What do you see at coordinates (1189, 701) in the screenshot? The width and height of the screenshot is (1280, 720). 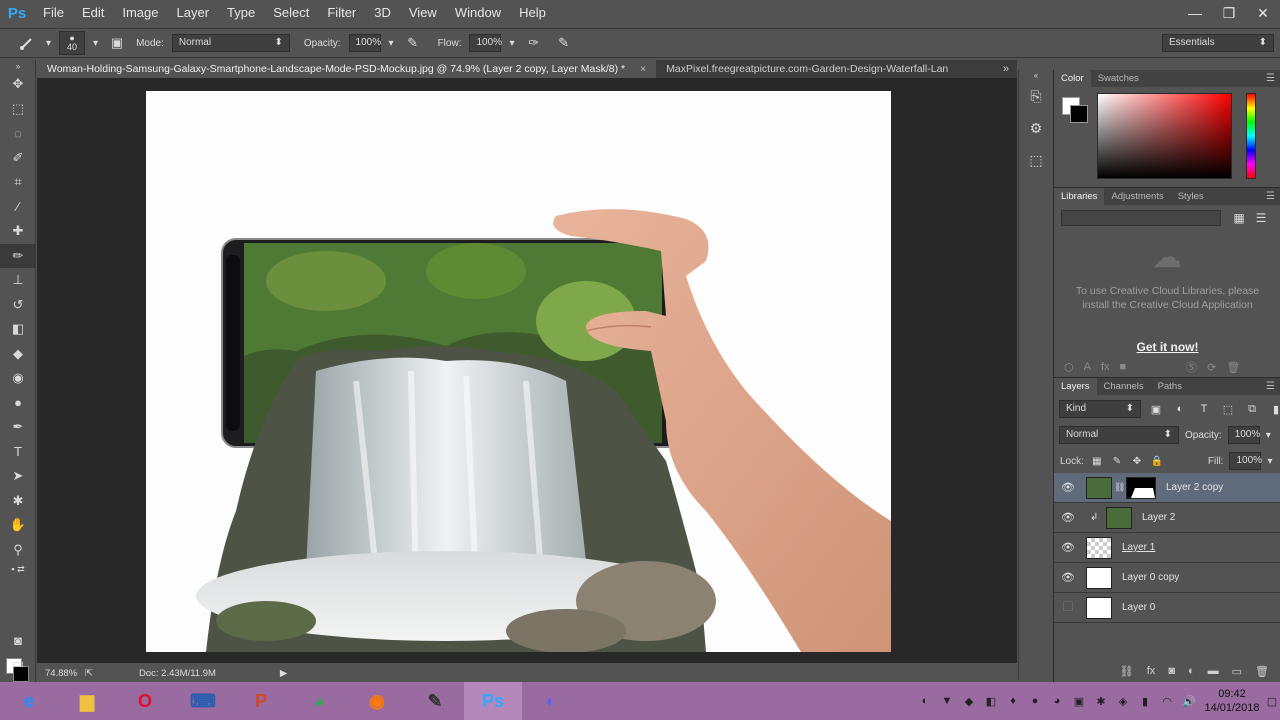 I see `volume-icon: 🔊` at bounding box center [1189, 701].